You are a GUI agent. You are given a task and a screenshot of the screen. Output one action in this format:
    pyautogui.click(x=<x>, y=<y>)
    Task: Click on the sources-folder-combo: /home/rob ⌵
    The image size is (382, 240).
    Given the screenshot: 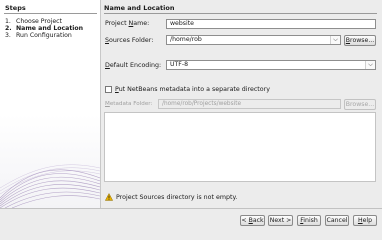 What is the action you would take?
    pyautogui.click(x=253, y=40)
    